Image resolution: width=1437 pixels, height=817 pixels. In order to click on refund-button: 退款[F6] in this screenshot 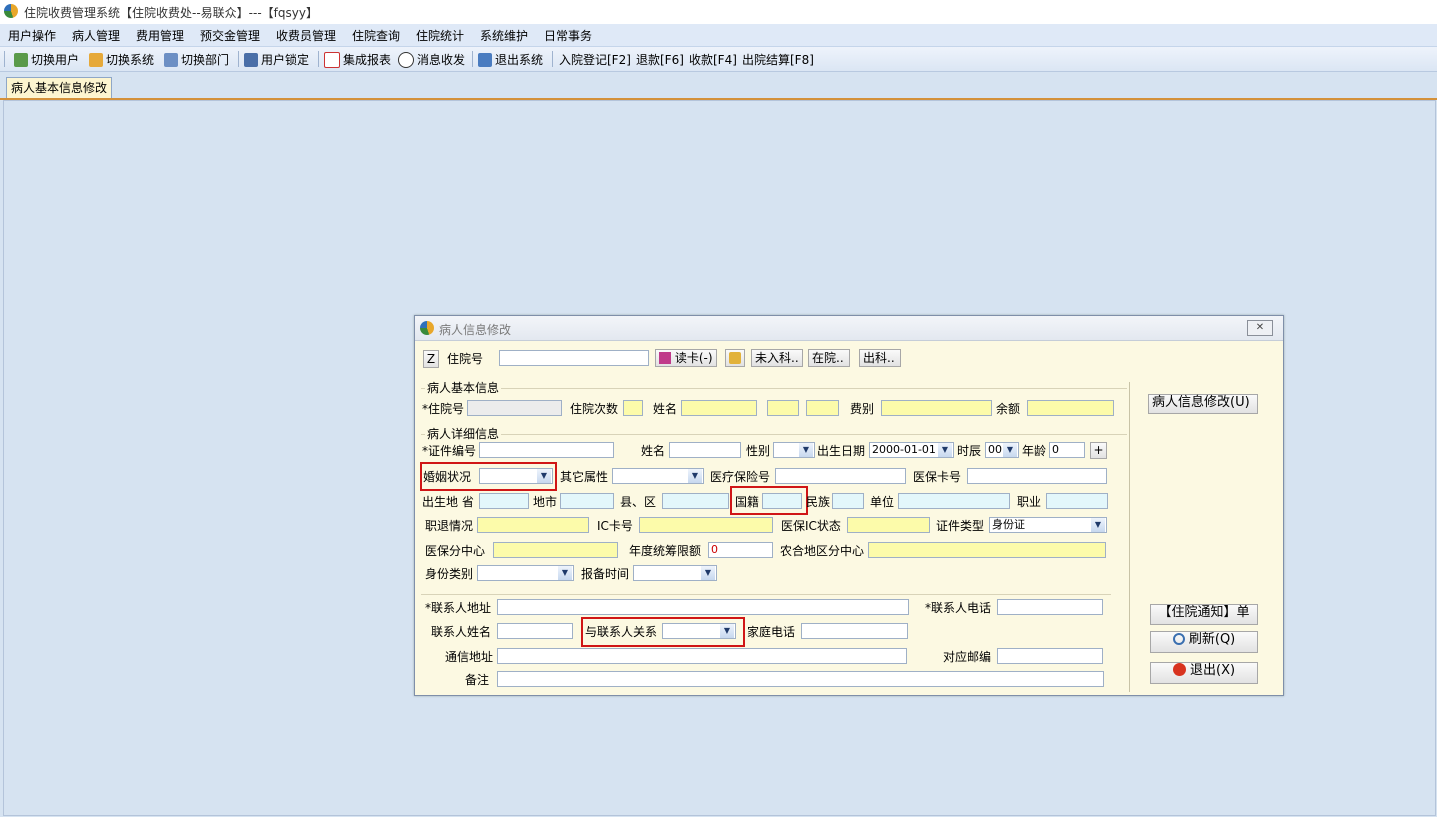, I will do `click(660, 59)`.